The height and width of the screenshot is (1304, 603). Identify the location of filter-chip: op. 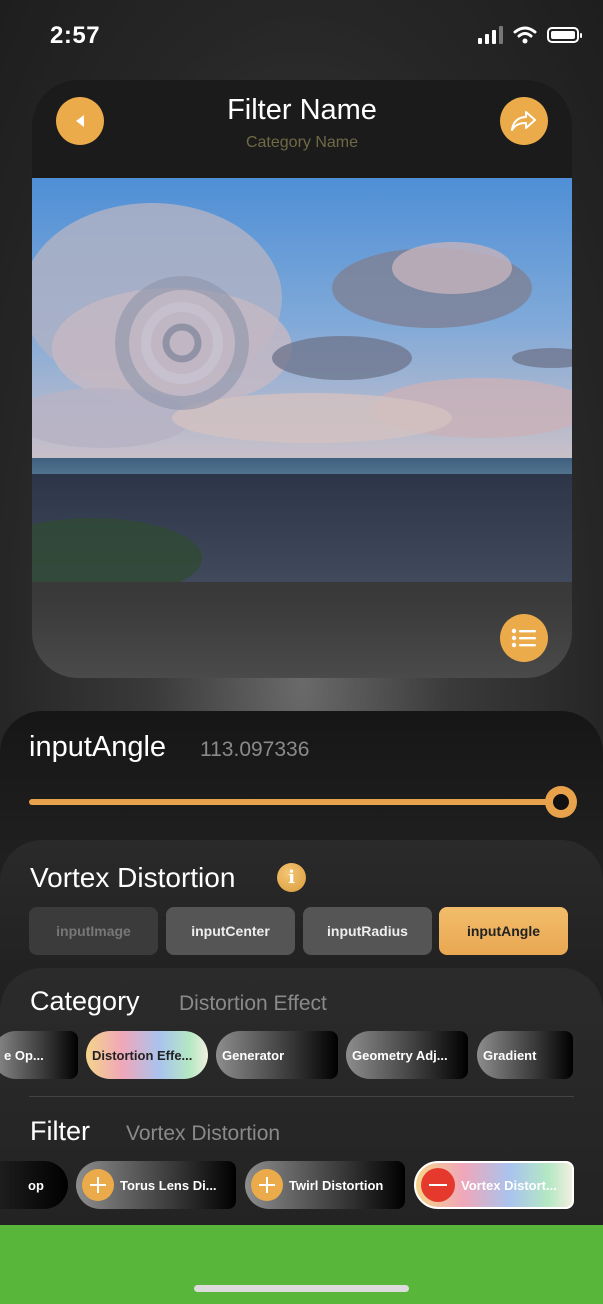
(34, 1185).